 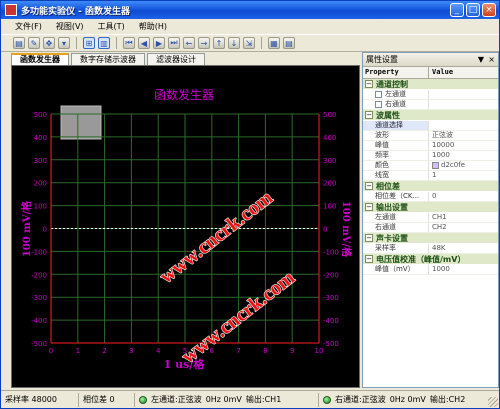 I want to click on property-category-title: 波属性, so click(x=388, y=115).